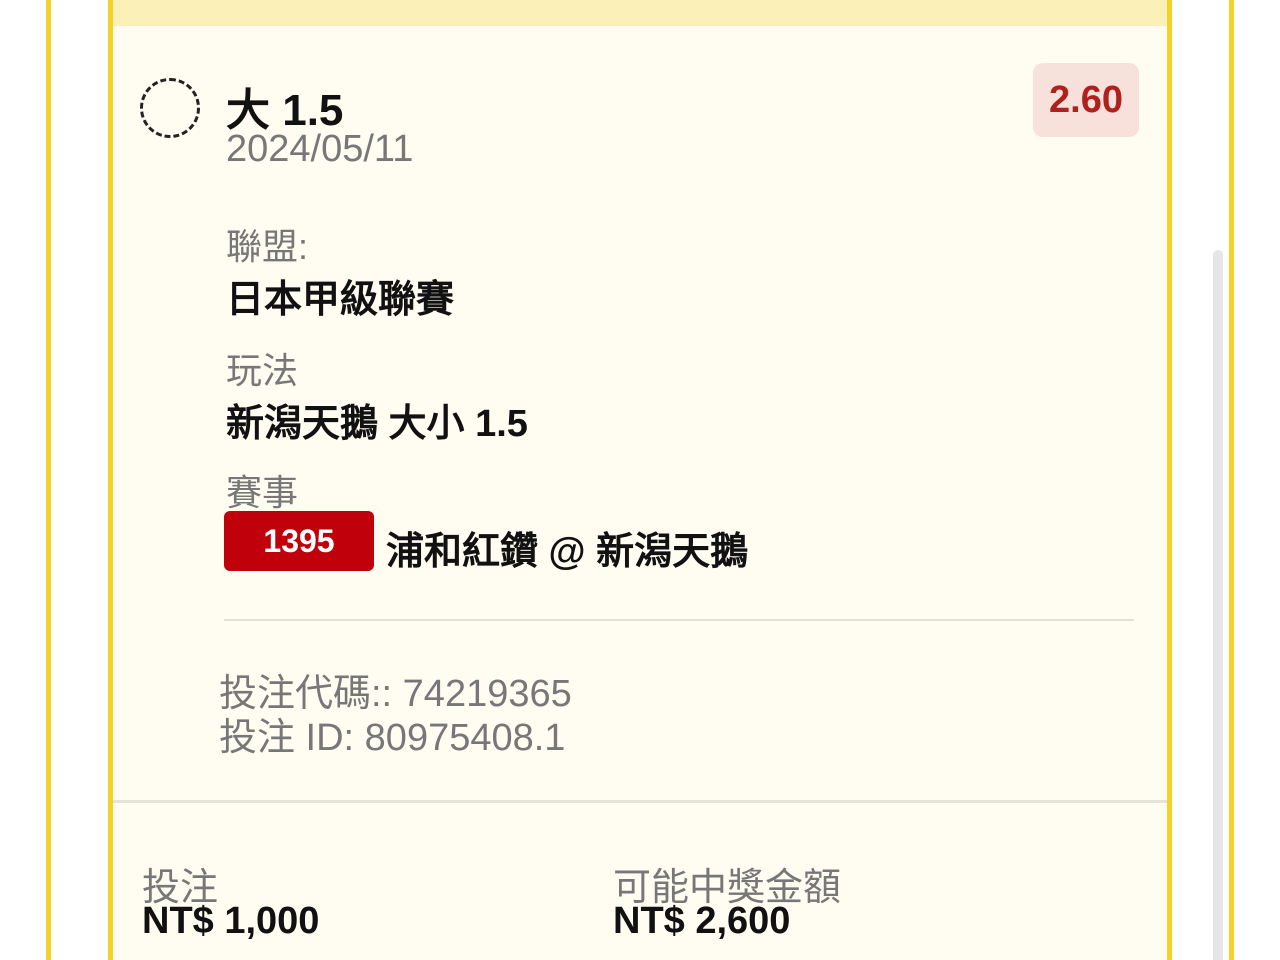 The width and height of the screenshot is (1280, 960). Describe the element at coordinates (170, 108) in the screenshot. I see `pending-status-icon` at that location.